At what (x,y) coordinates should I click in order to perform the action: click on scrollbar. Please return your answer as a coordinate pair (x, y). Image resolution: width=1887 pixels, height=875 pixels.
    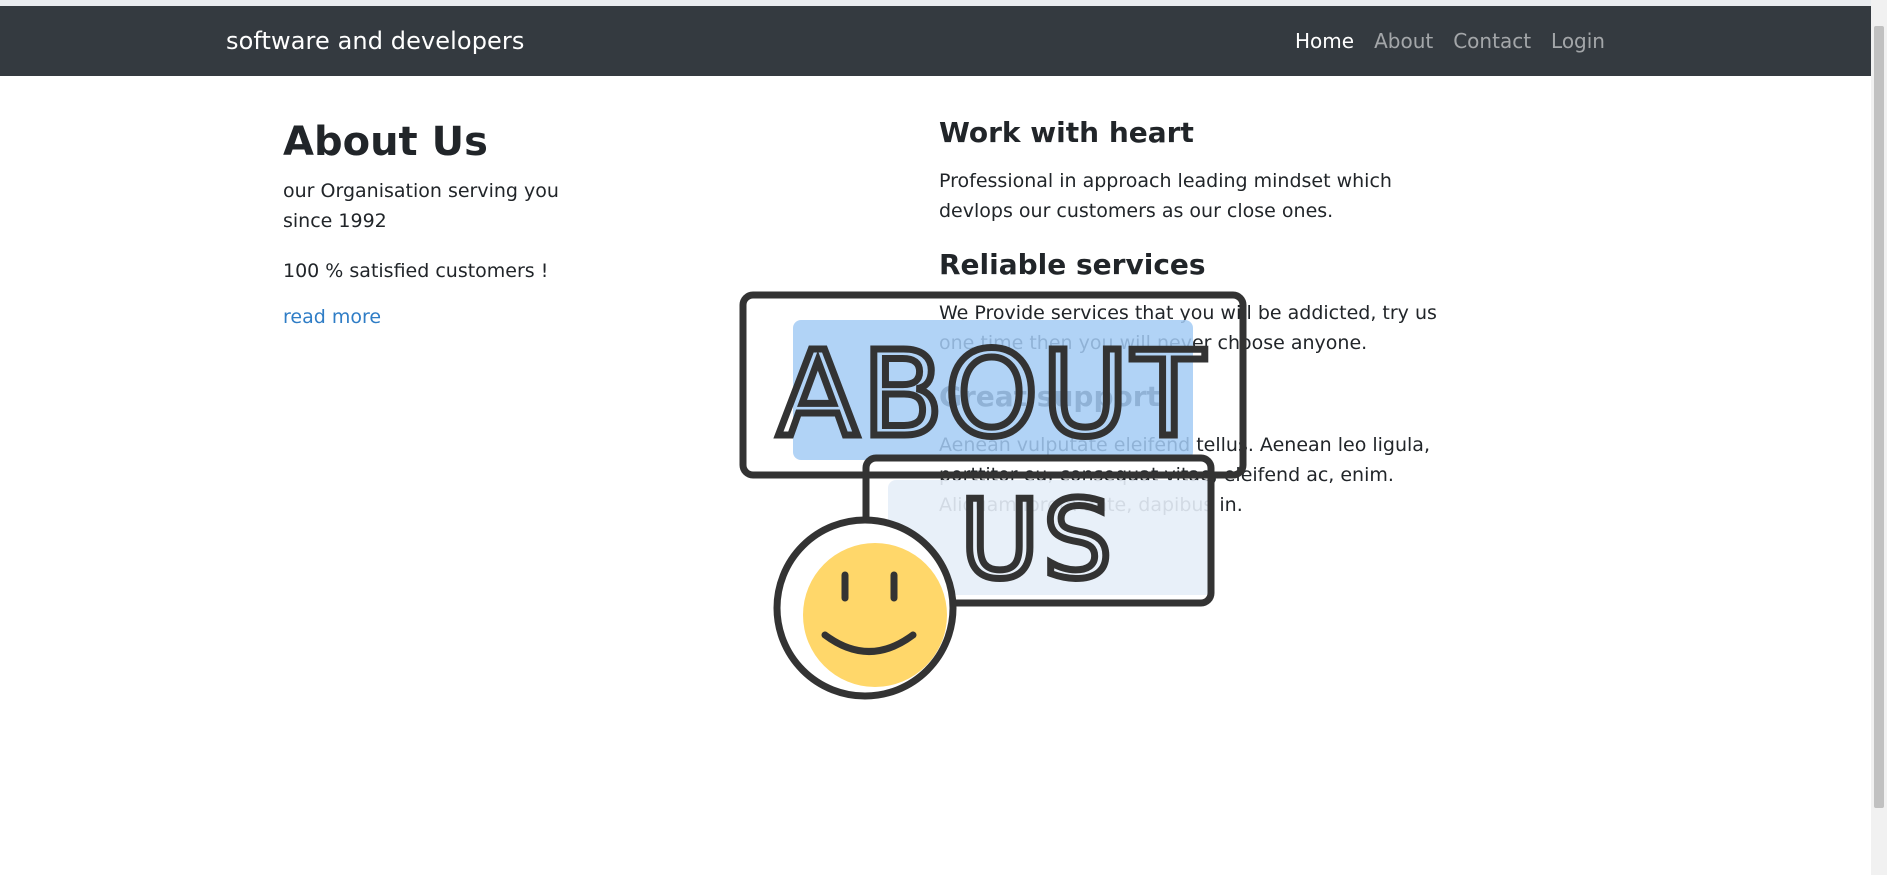
    Looking at the image, I should click on (1879, 437).